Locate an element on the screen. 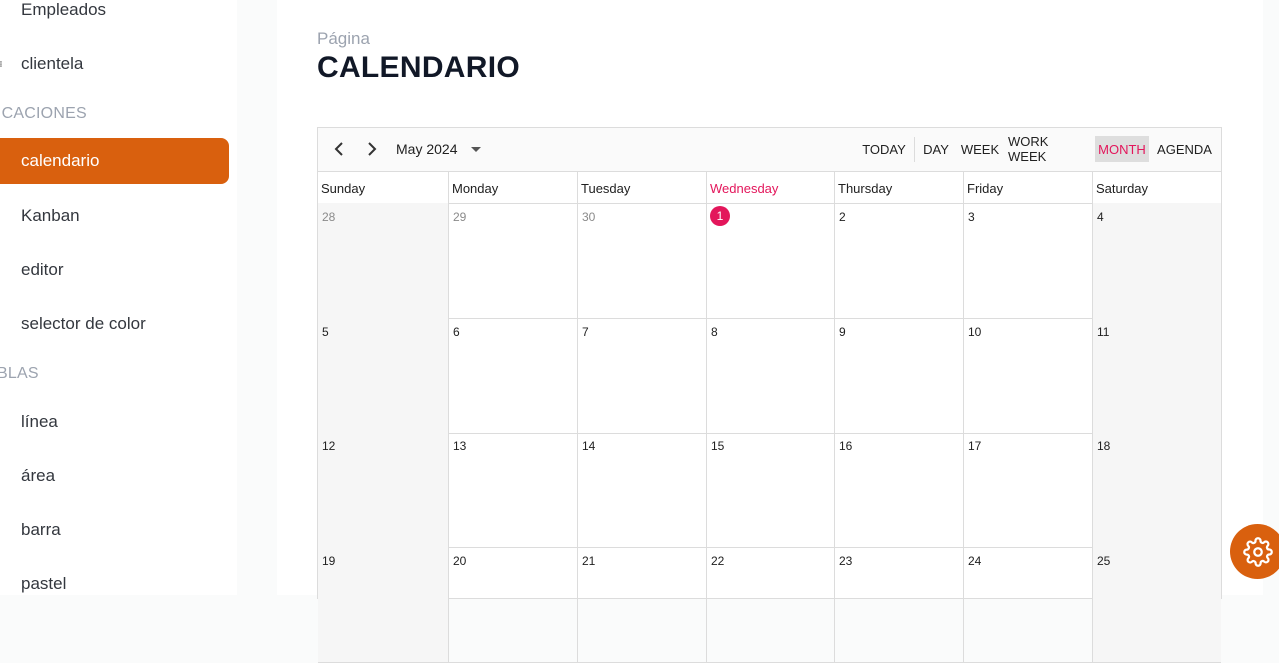 The width and height of the screenshot is (1279, 663). sidebar-item-pastel: · pastel is located at coordinates (114, 578).